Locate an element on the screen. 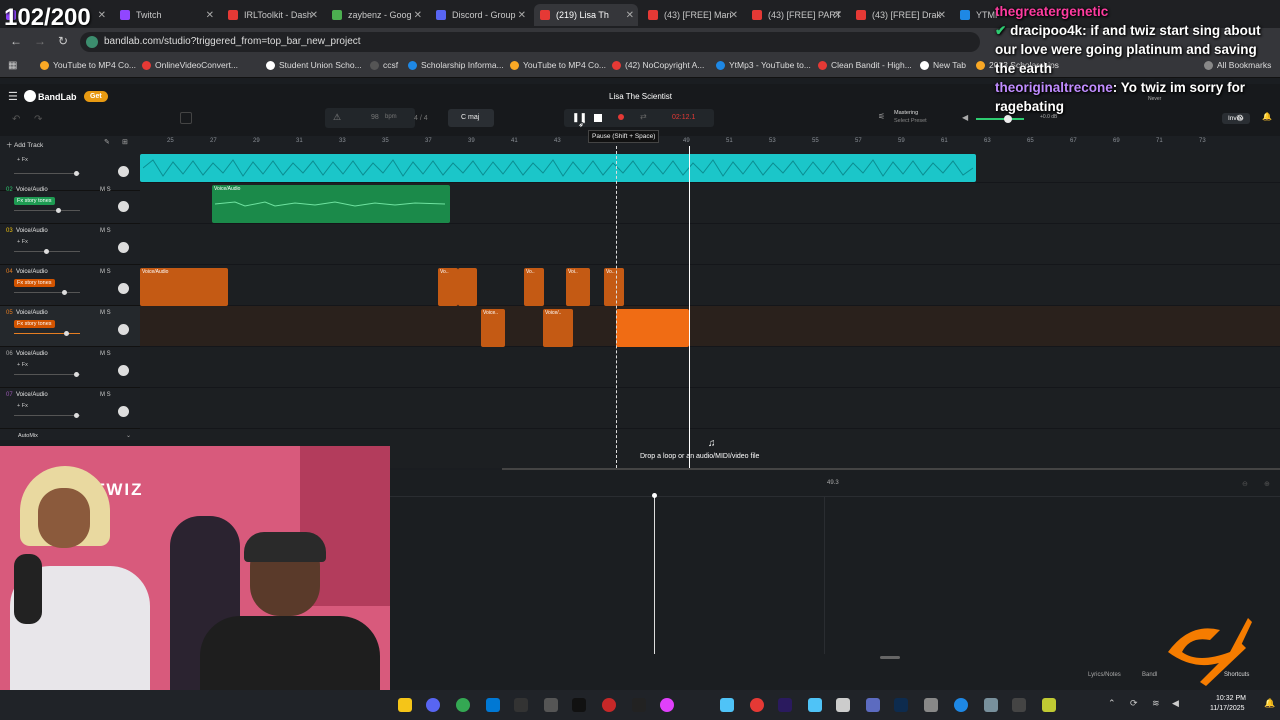  bpm-value: 98 is located at coordinates (375, 117).